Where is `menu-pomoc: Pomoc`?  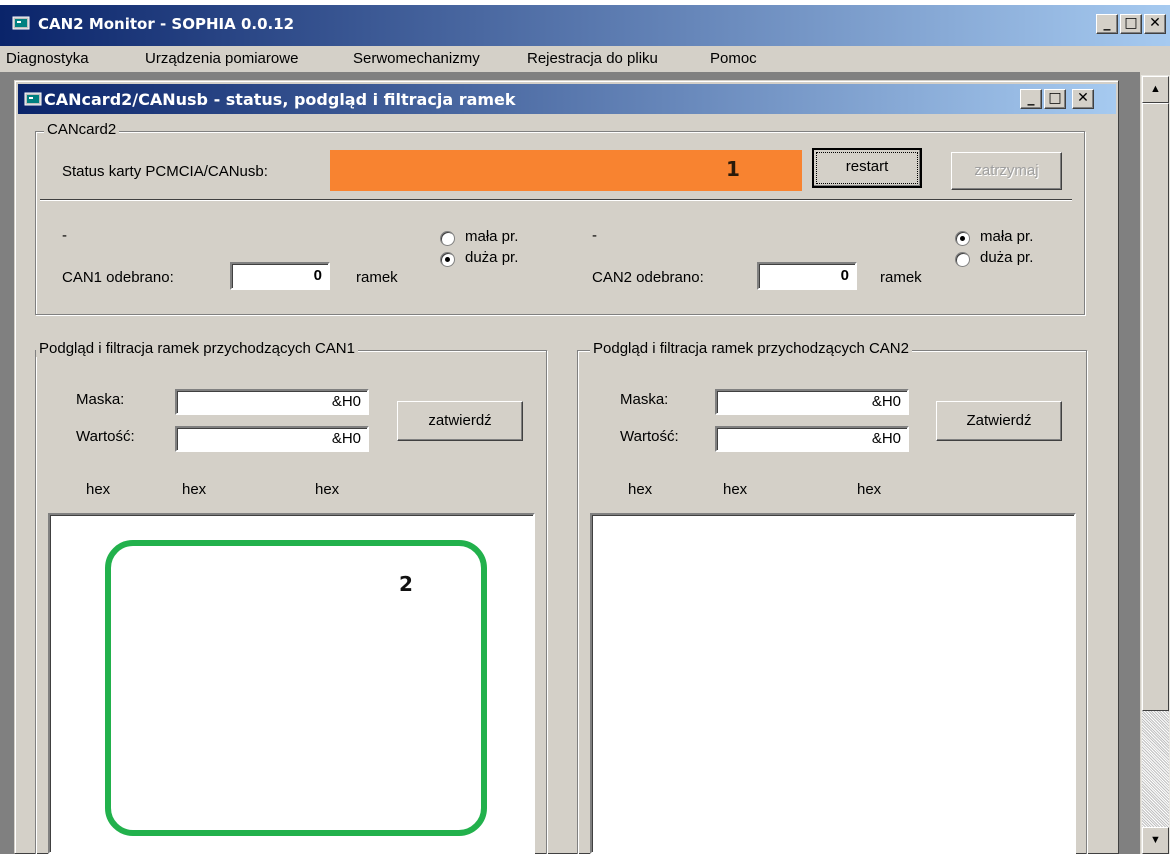 menu-pomoc: Pomoc is located at coordinates (733, 58).